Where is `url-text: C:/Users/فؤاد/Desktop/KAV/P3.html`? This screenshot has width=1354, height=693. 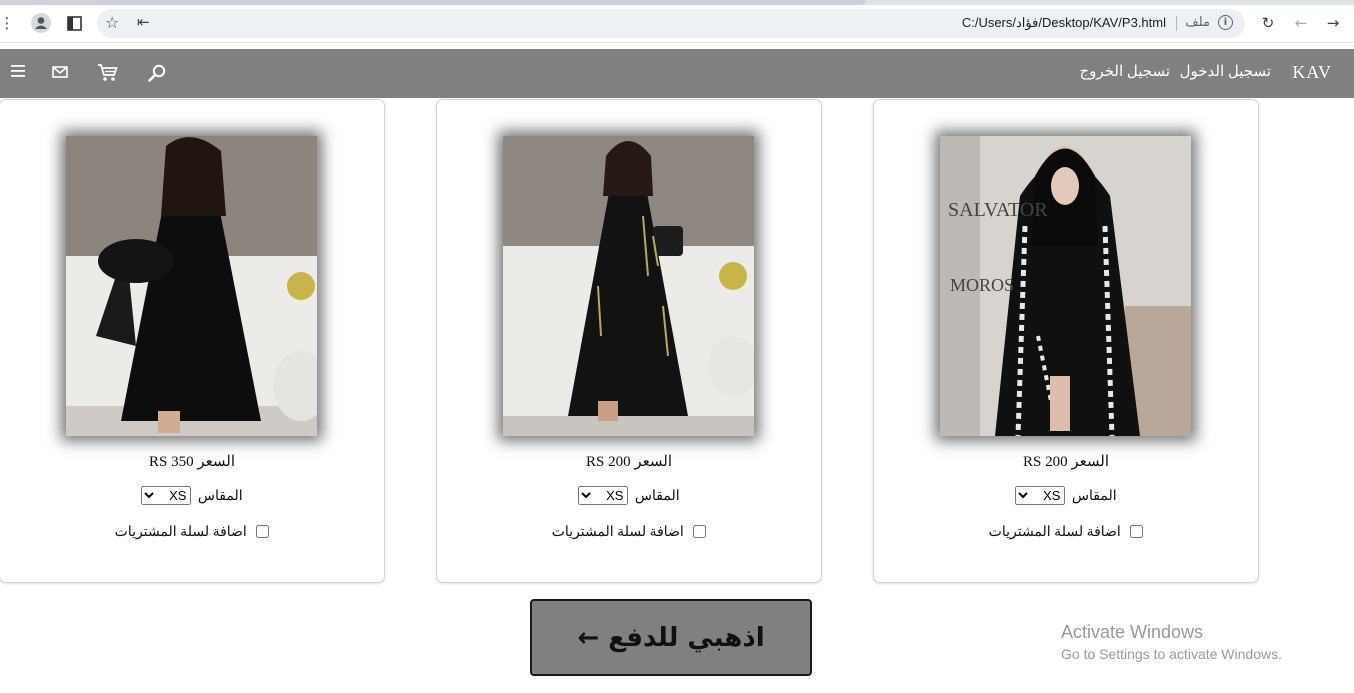 url-text: C:/Users/فؤاد/Desktop/KAV/P3.html is located at coordinates (1064, 23).